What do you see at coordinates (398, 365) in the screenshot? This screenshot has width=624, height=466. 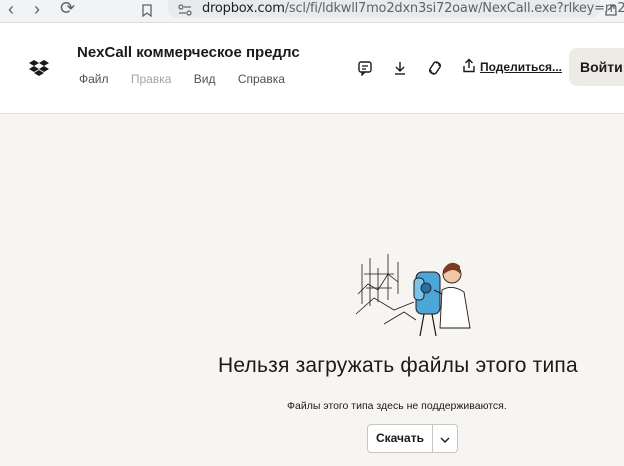 I see `error-headline: Нельзя загружать файлы этого типа` at bounding box center [398, 365].